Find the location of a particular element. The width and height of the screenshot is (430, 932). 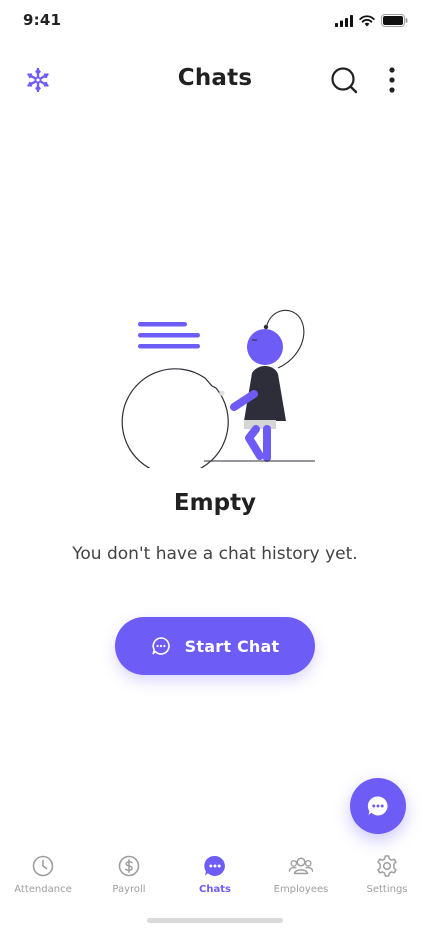

more-options-button is located at coordinates (392, 80).